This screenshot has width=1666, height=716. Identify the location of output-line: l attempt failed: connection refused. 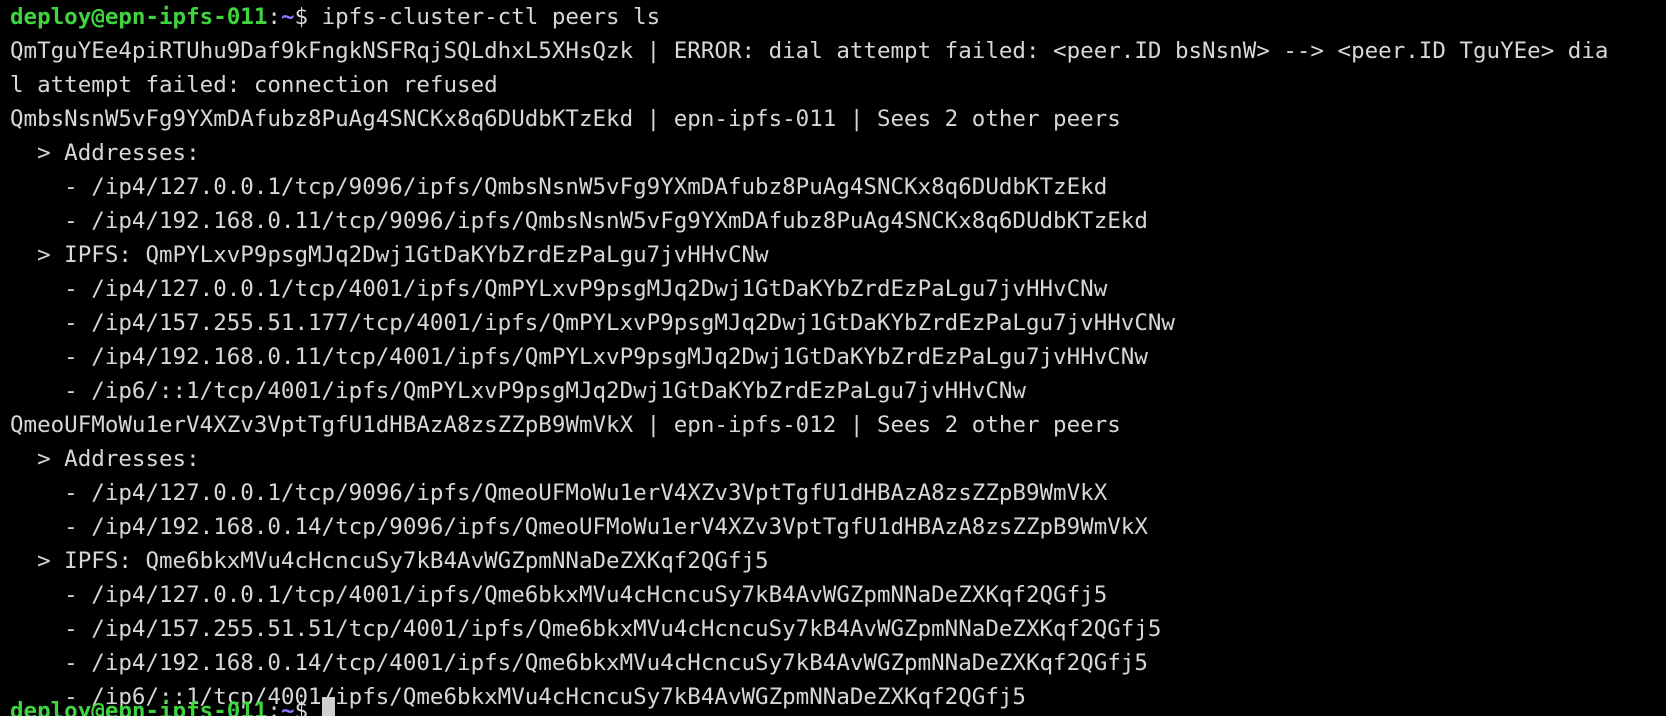
(254, 85).